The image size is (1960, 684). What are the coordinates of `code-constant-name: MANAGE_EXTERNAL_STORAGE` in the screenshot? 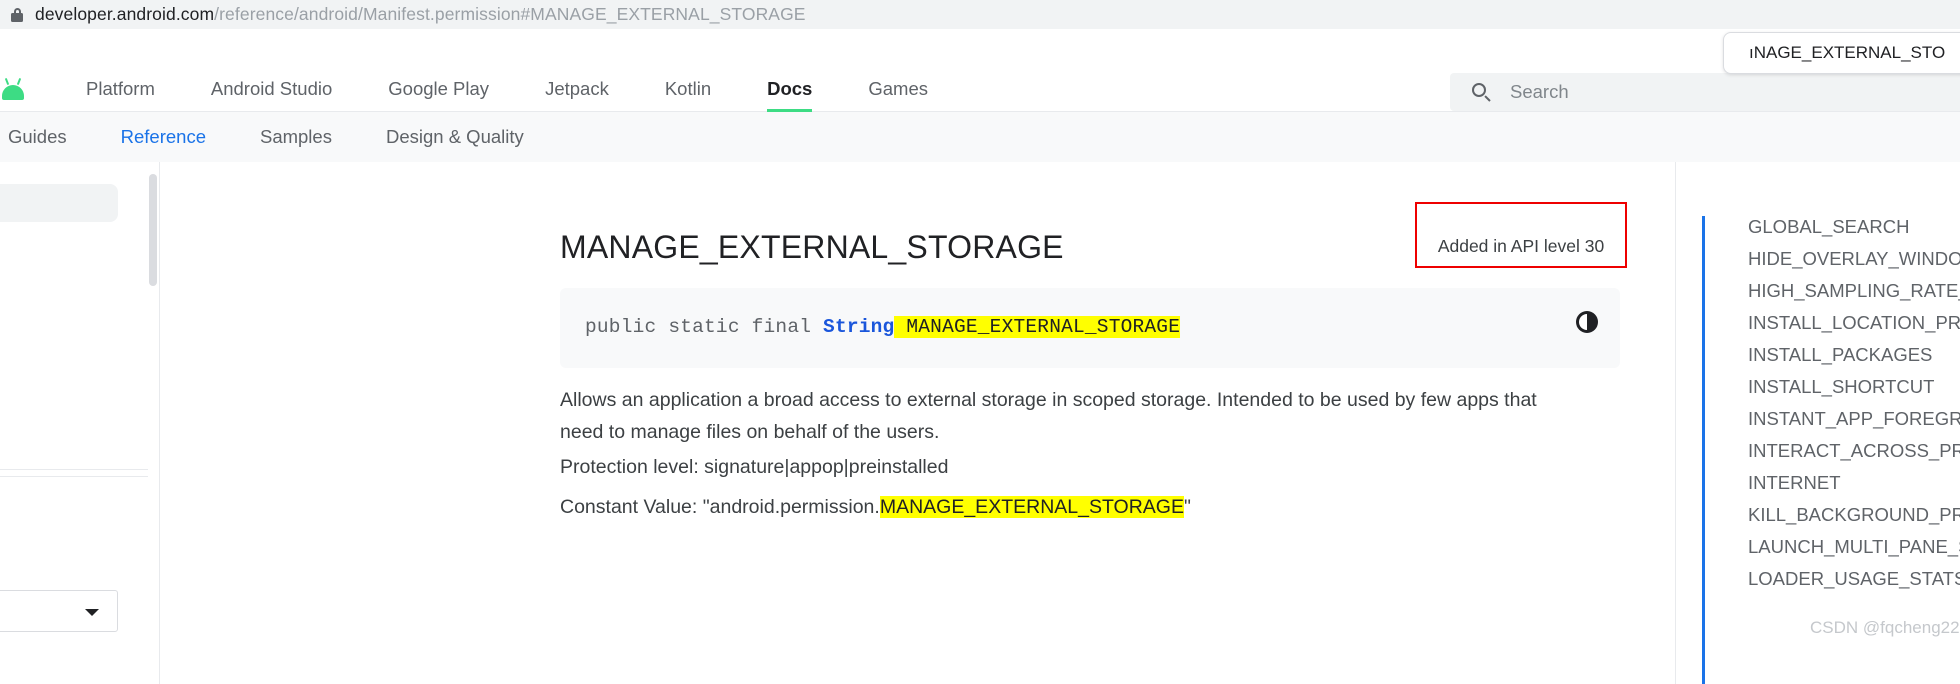 It's located at (1037, 327).